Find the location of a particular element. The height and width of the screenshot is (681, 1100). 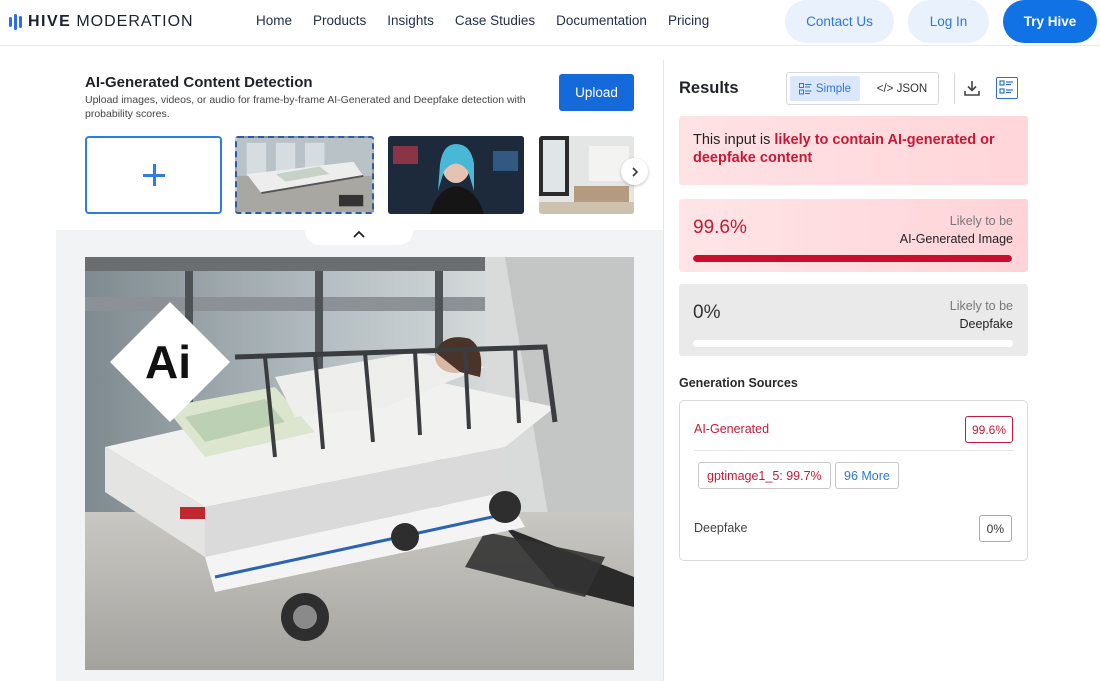

generation-sources-title: Generation Sources is located at coordinates (738, 383).